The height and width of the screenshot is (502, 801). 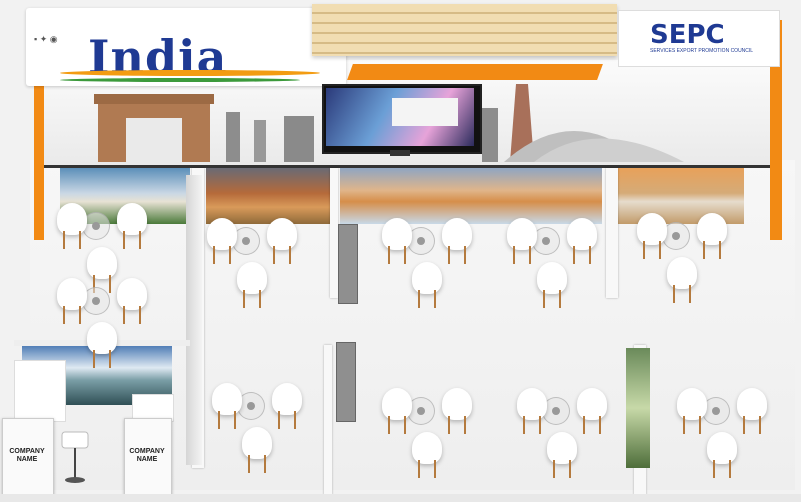 What do you see at coordinates (39, 150) in the screenshot?
I see `orange-frame-left` at bounding box center [39, 150].